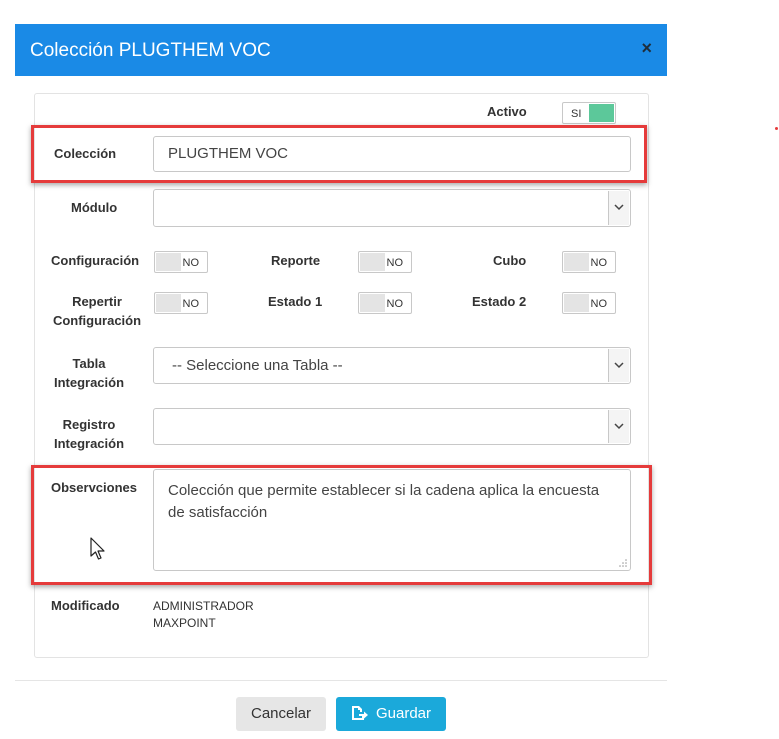 Image resolution: width=779 pixels, height=739 pixels. What do you see at coordinates (97, 301) in the screenshot?
I see `repertir-label-line1: Repertir` at bounding box center [97, 301].